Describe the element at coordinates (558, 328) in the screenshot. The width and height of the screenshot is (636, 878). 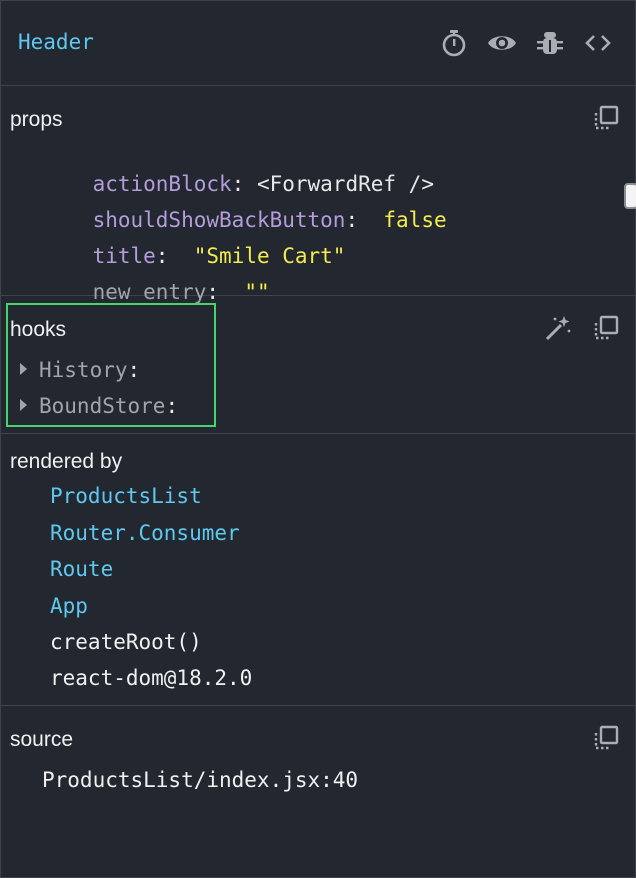
I see `magic-wand-icon` at that location.